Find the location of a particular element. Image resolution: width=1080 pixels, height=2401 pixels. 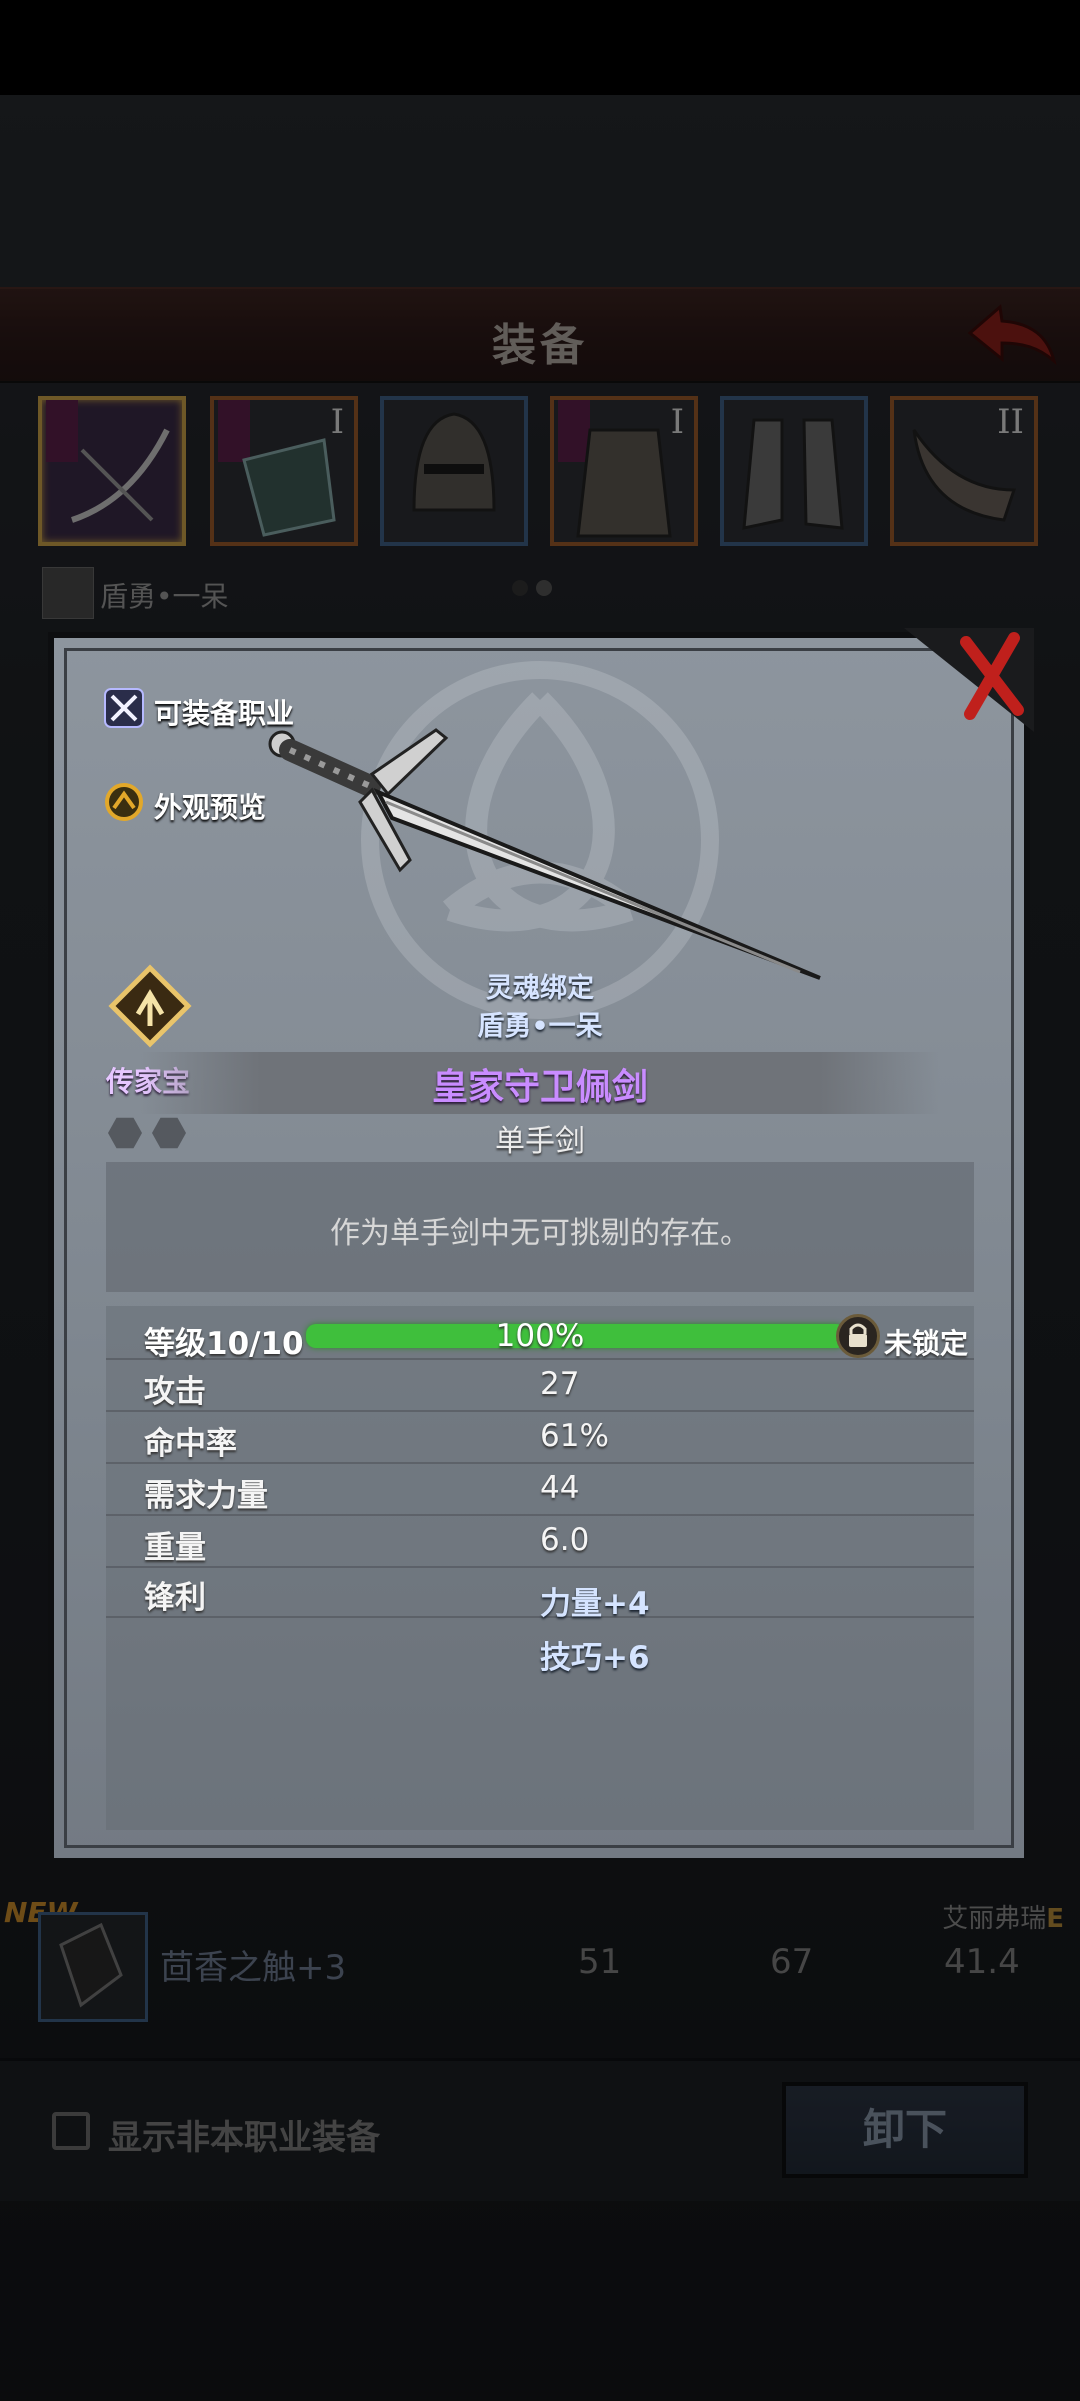

item-description: 作为单手剑中无可挑剔的存在。 is located at coordinates (540, 1233).